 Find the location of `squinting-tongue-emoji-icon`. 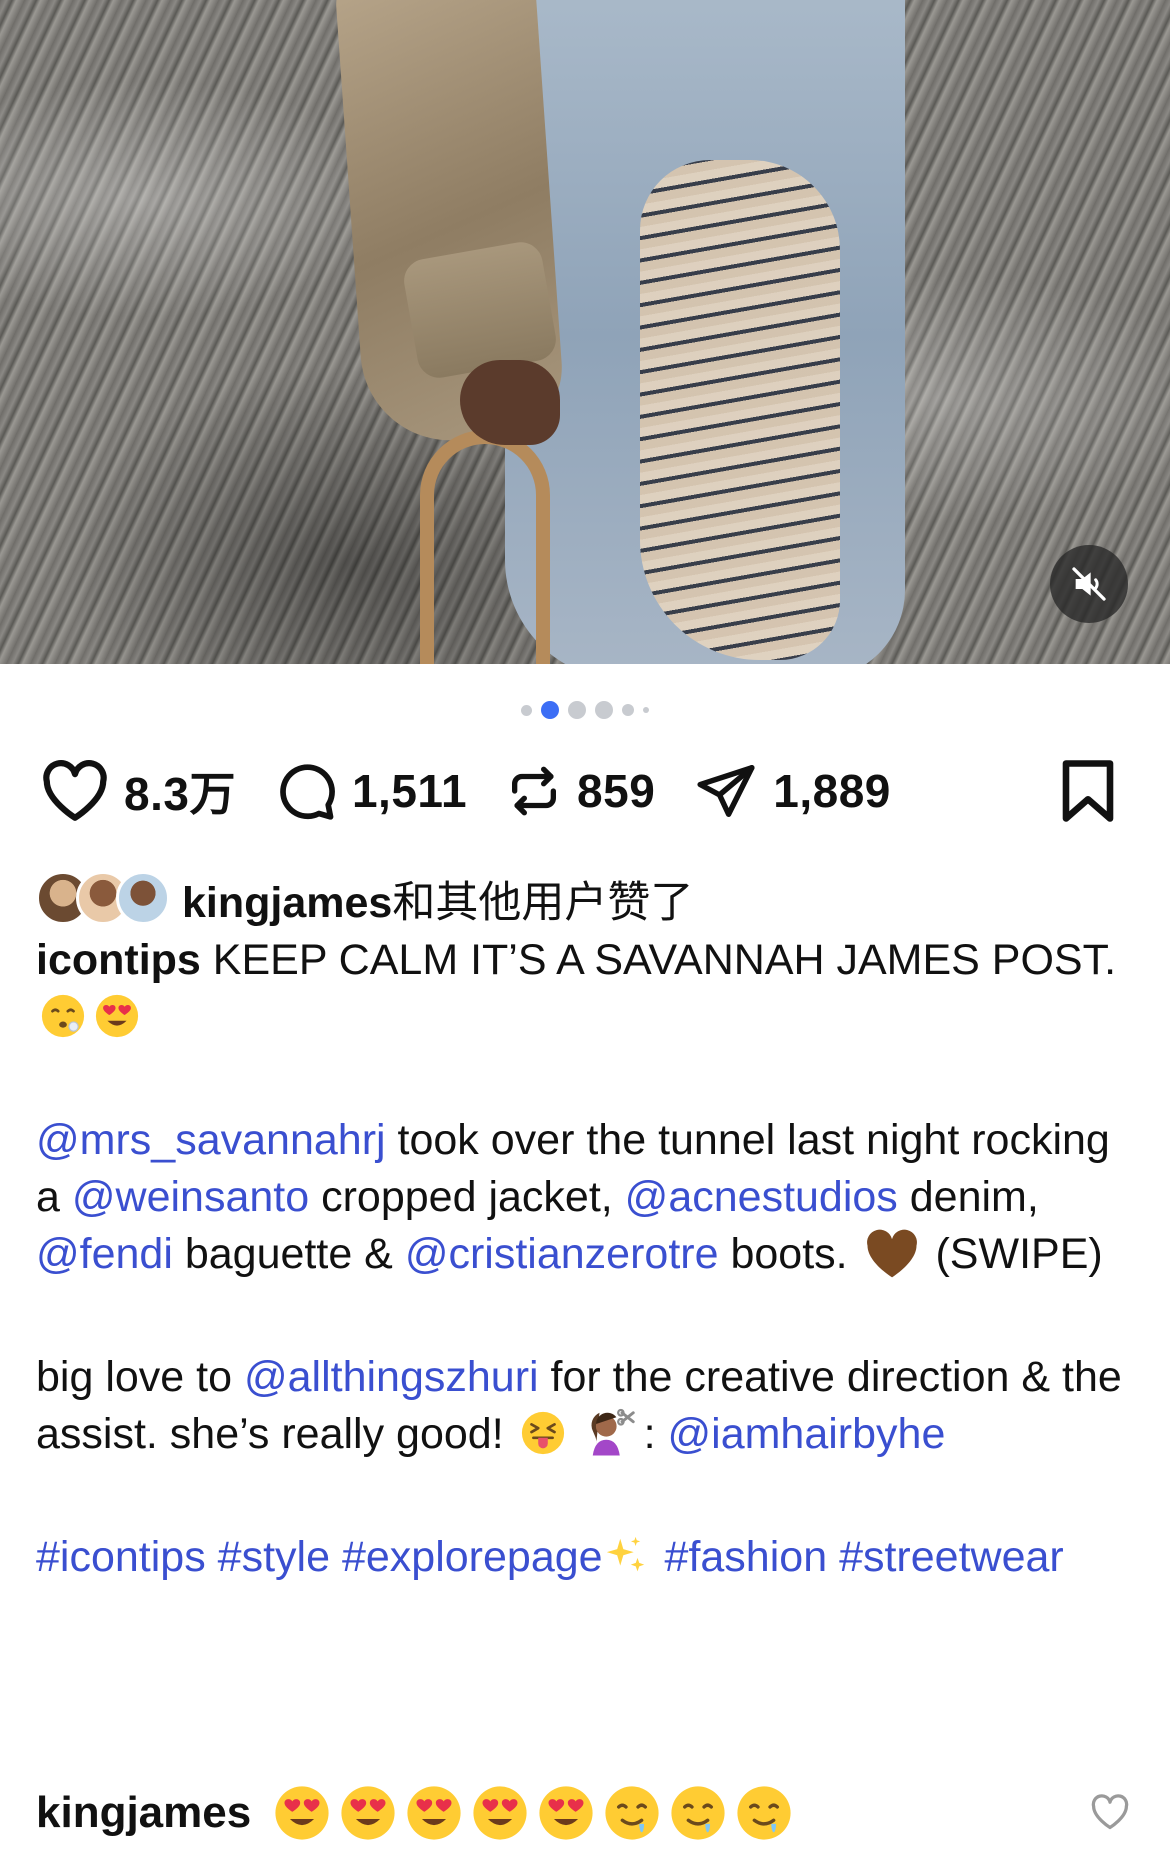

squinting-tongue-emoji-icon is located at coordinates (542, 1433).